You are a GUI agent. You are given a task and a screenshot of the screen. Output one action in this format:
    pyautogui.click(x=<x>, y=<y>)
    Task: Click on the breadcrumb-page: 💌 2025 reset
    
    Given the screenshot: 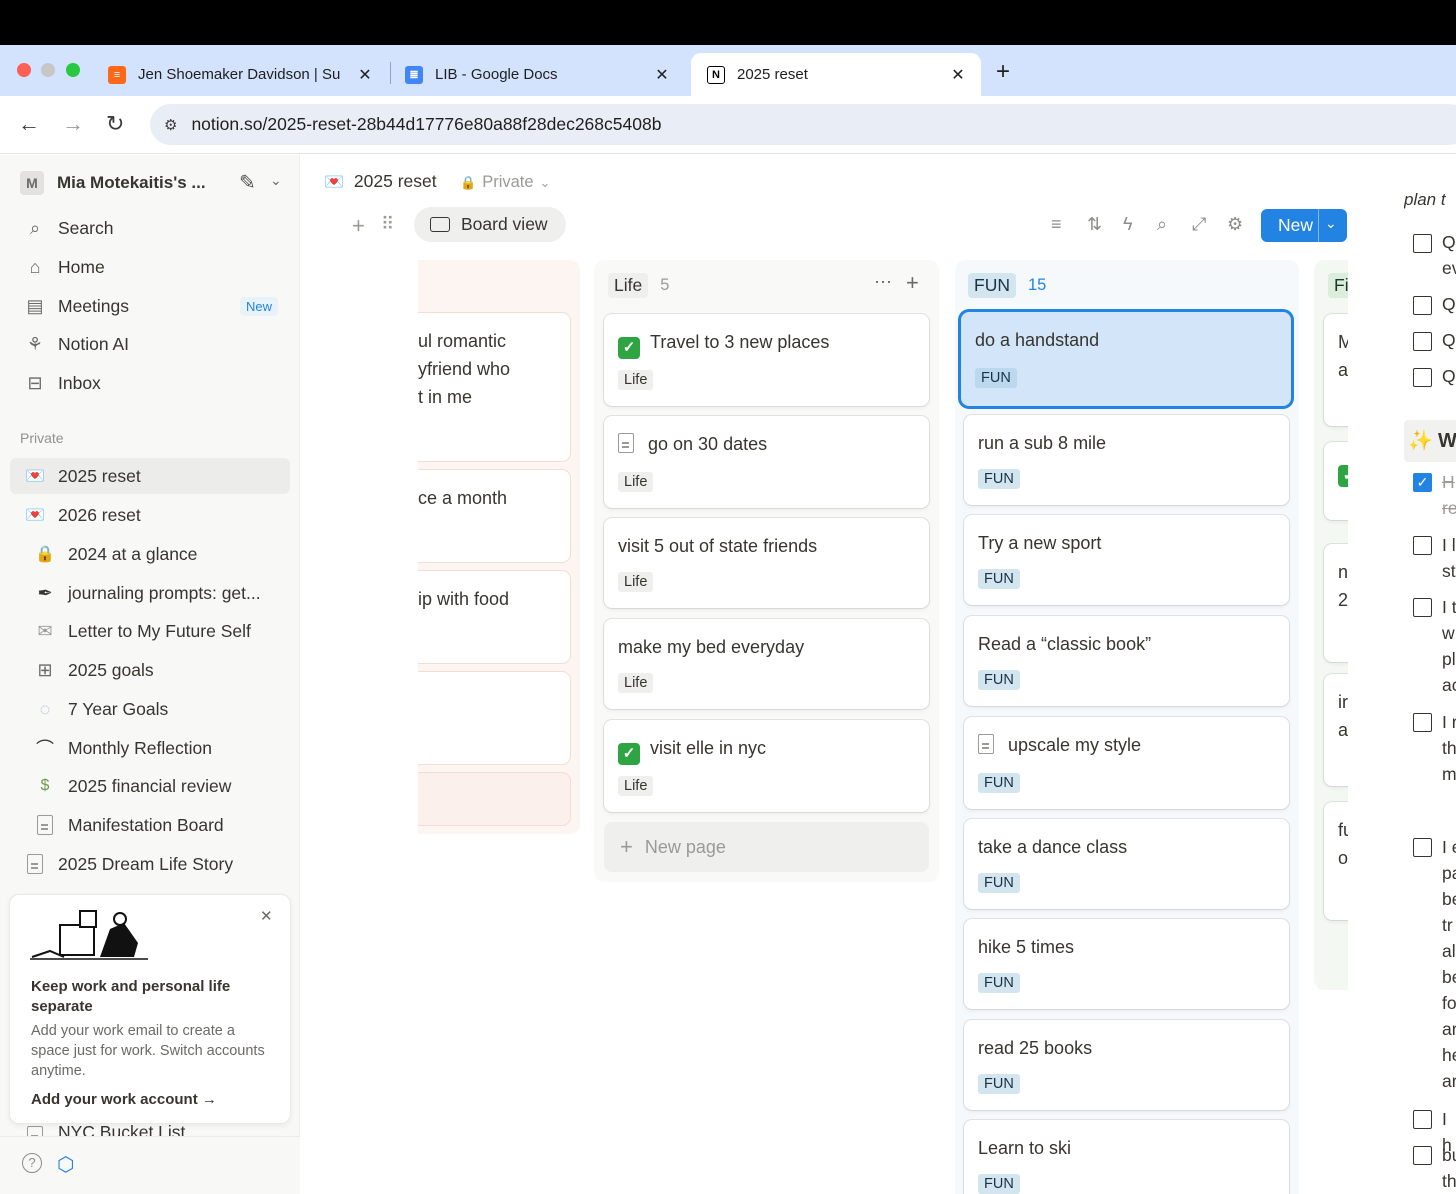 What is the action you would take?
    pyautogui.click(x=380, y=181)
    